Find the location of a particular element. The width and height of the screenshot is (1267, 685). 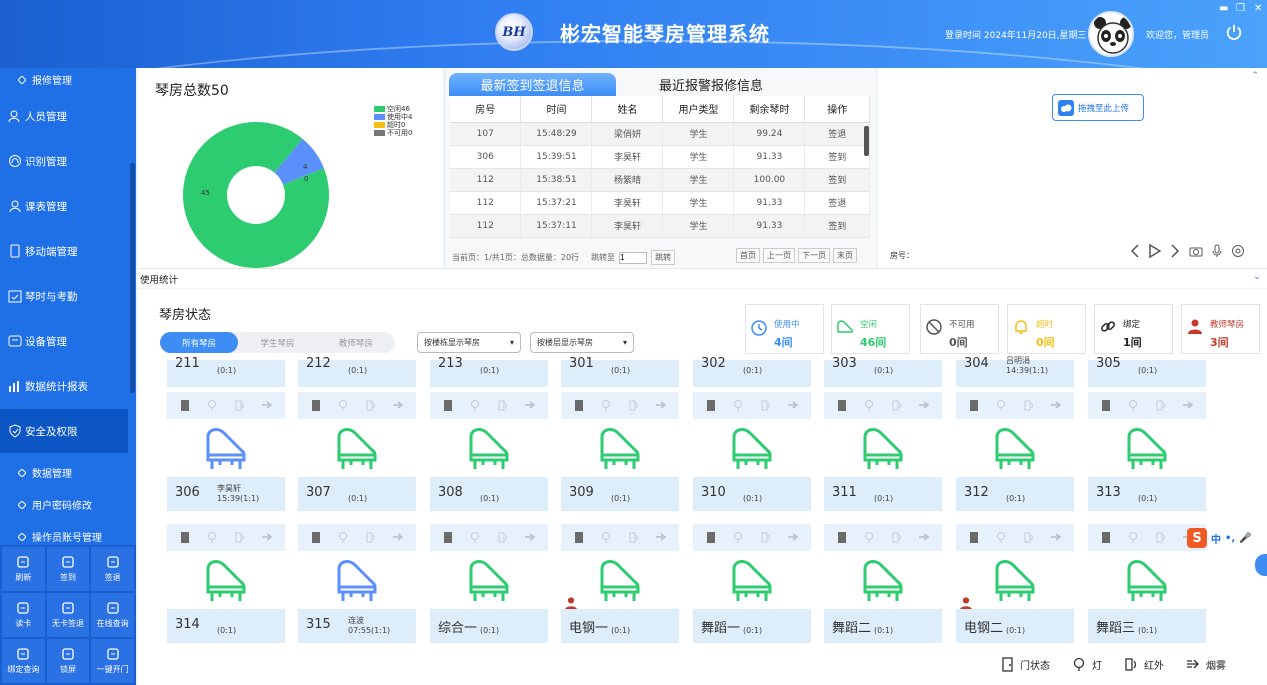

jump-page-input is located at coordinates (633, 257).